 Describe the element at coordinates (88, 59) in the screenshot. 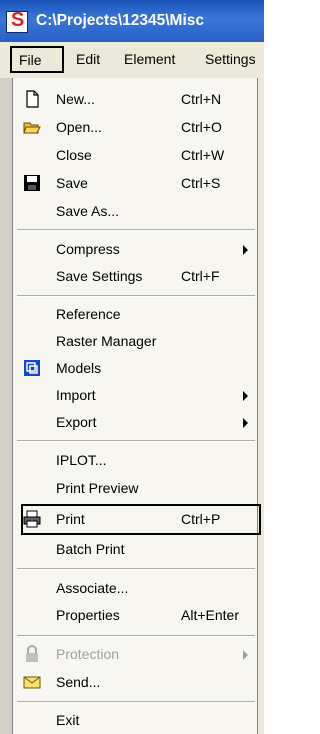

I see `menu-edit: Edit` at that location.